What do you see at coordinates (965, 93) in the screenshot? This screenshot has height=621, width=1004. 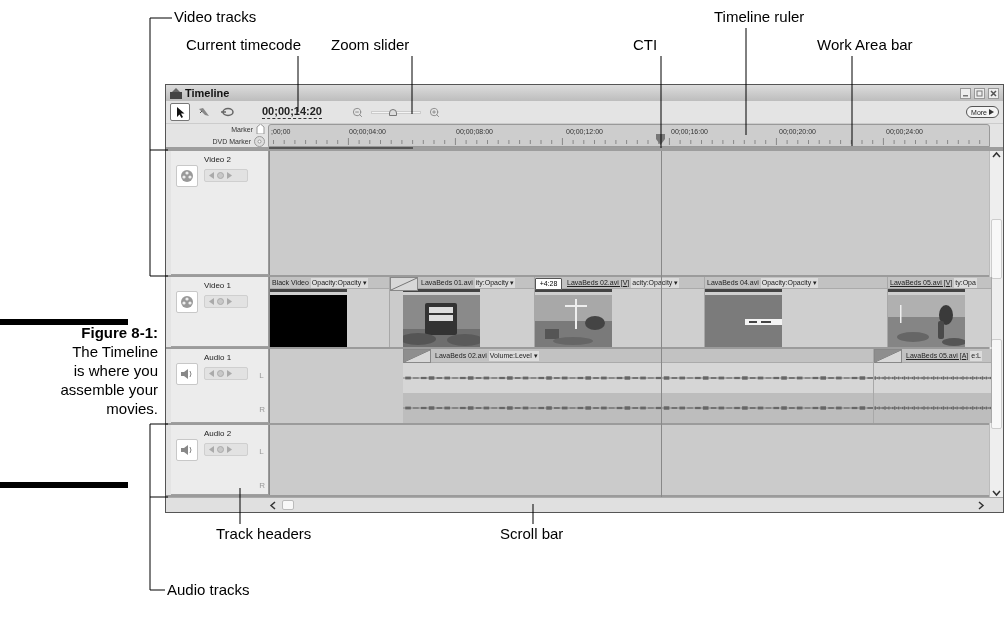 I see `minimize-icon` at bounding box center [965, 93].